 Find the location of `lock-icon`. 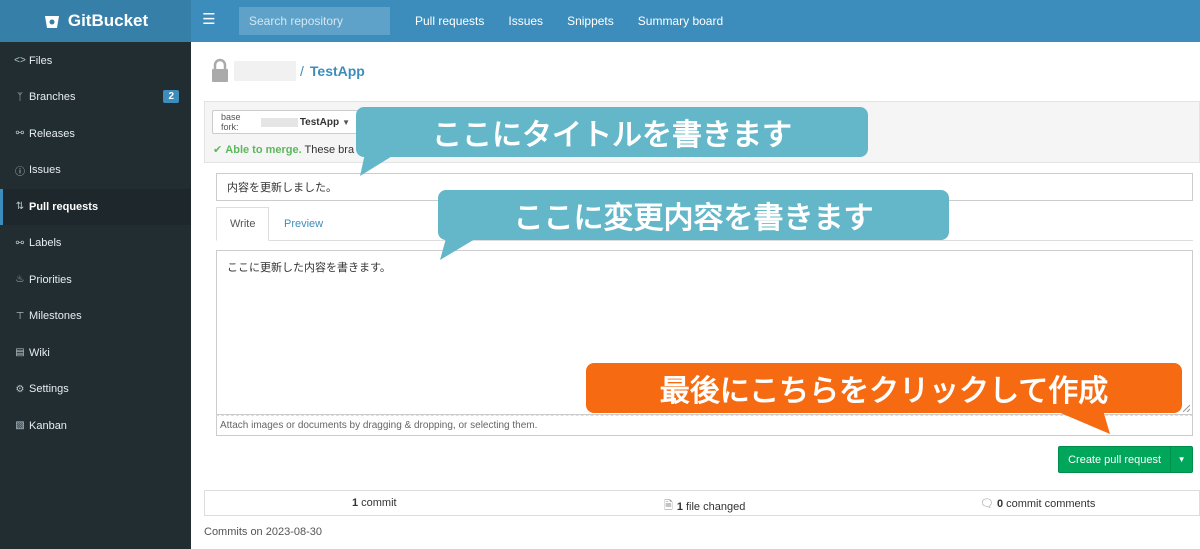

lock-icon is located at coordinates (220, 70).